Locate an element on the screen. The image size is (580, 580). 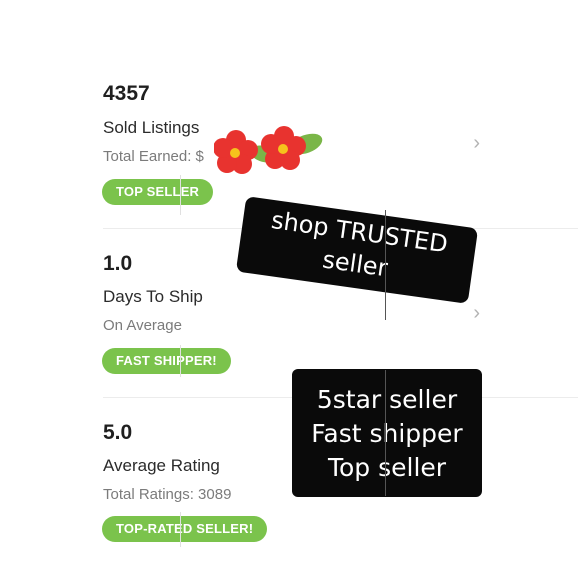
days-to-ship-value: 1.0 is located at coordinates (118, 263).